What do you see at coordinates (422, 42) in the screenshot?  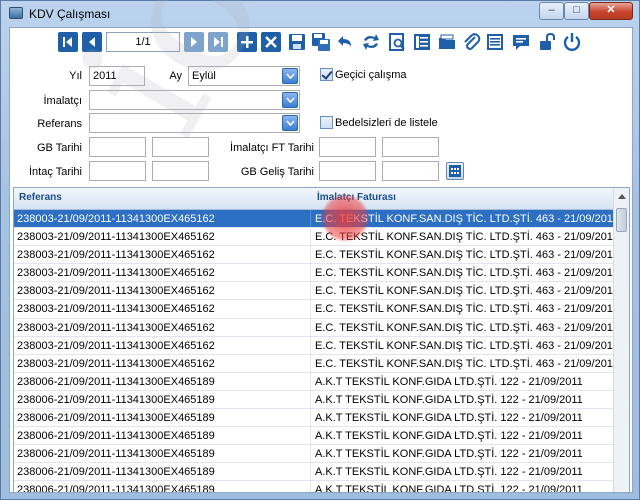 I see `list-icon` at bounding box center [422, 42].